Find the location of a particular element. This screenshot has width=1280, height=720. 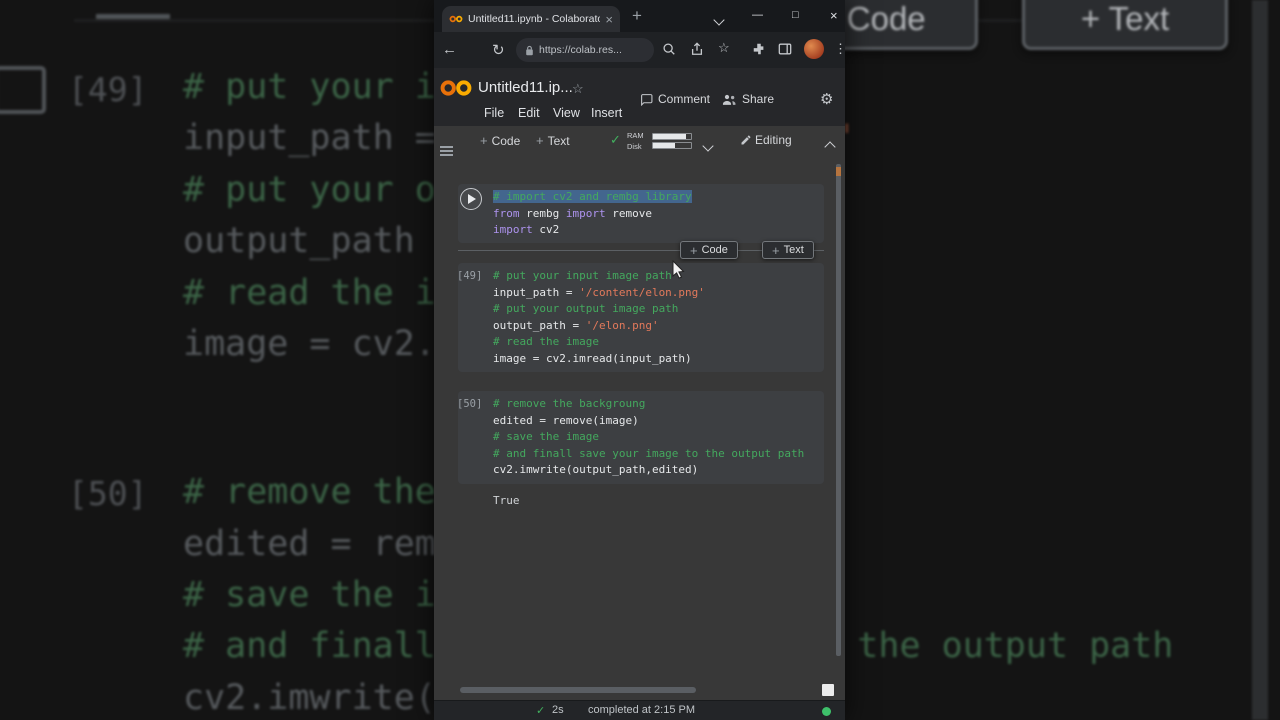

code-line: # read the image is located at coordinates (546, 341).